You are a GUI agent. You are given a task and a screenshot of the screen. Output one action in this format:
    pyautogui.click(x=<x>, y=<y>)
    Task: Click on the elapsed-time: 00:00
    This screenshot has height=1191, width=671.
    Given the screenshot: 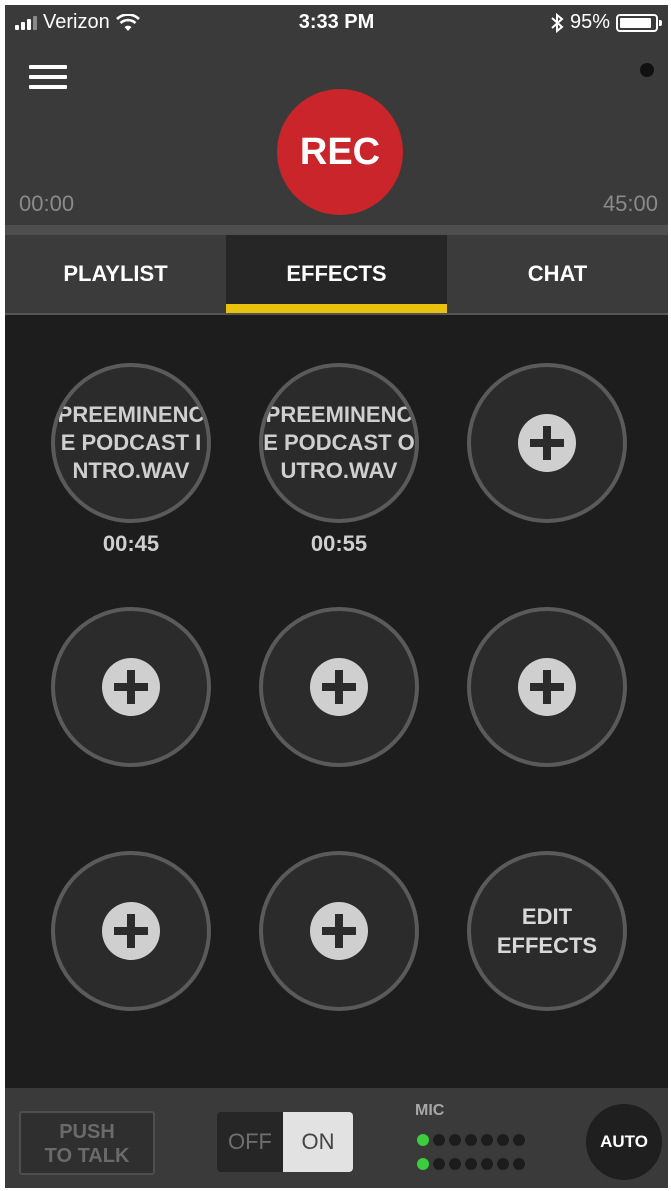 What is the action you would take?
    pyautogui.click(x=47, y=203)
    